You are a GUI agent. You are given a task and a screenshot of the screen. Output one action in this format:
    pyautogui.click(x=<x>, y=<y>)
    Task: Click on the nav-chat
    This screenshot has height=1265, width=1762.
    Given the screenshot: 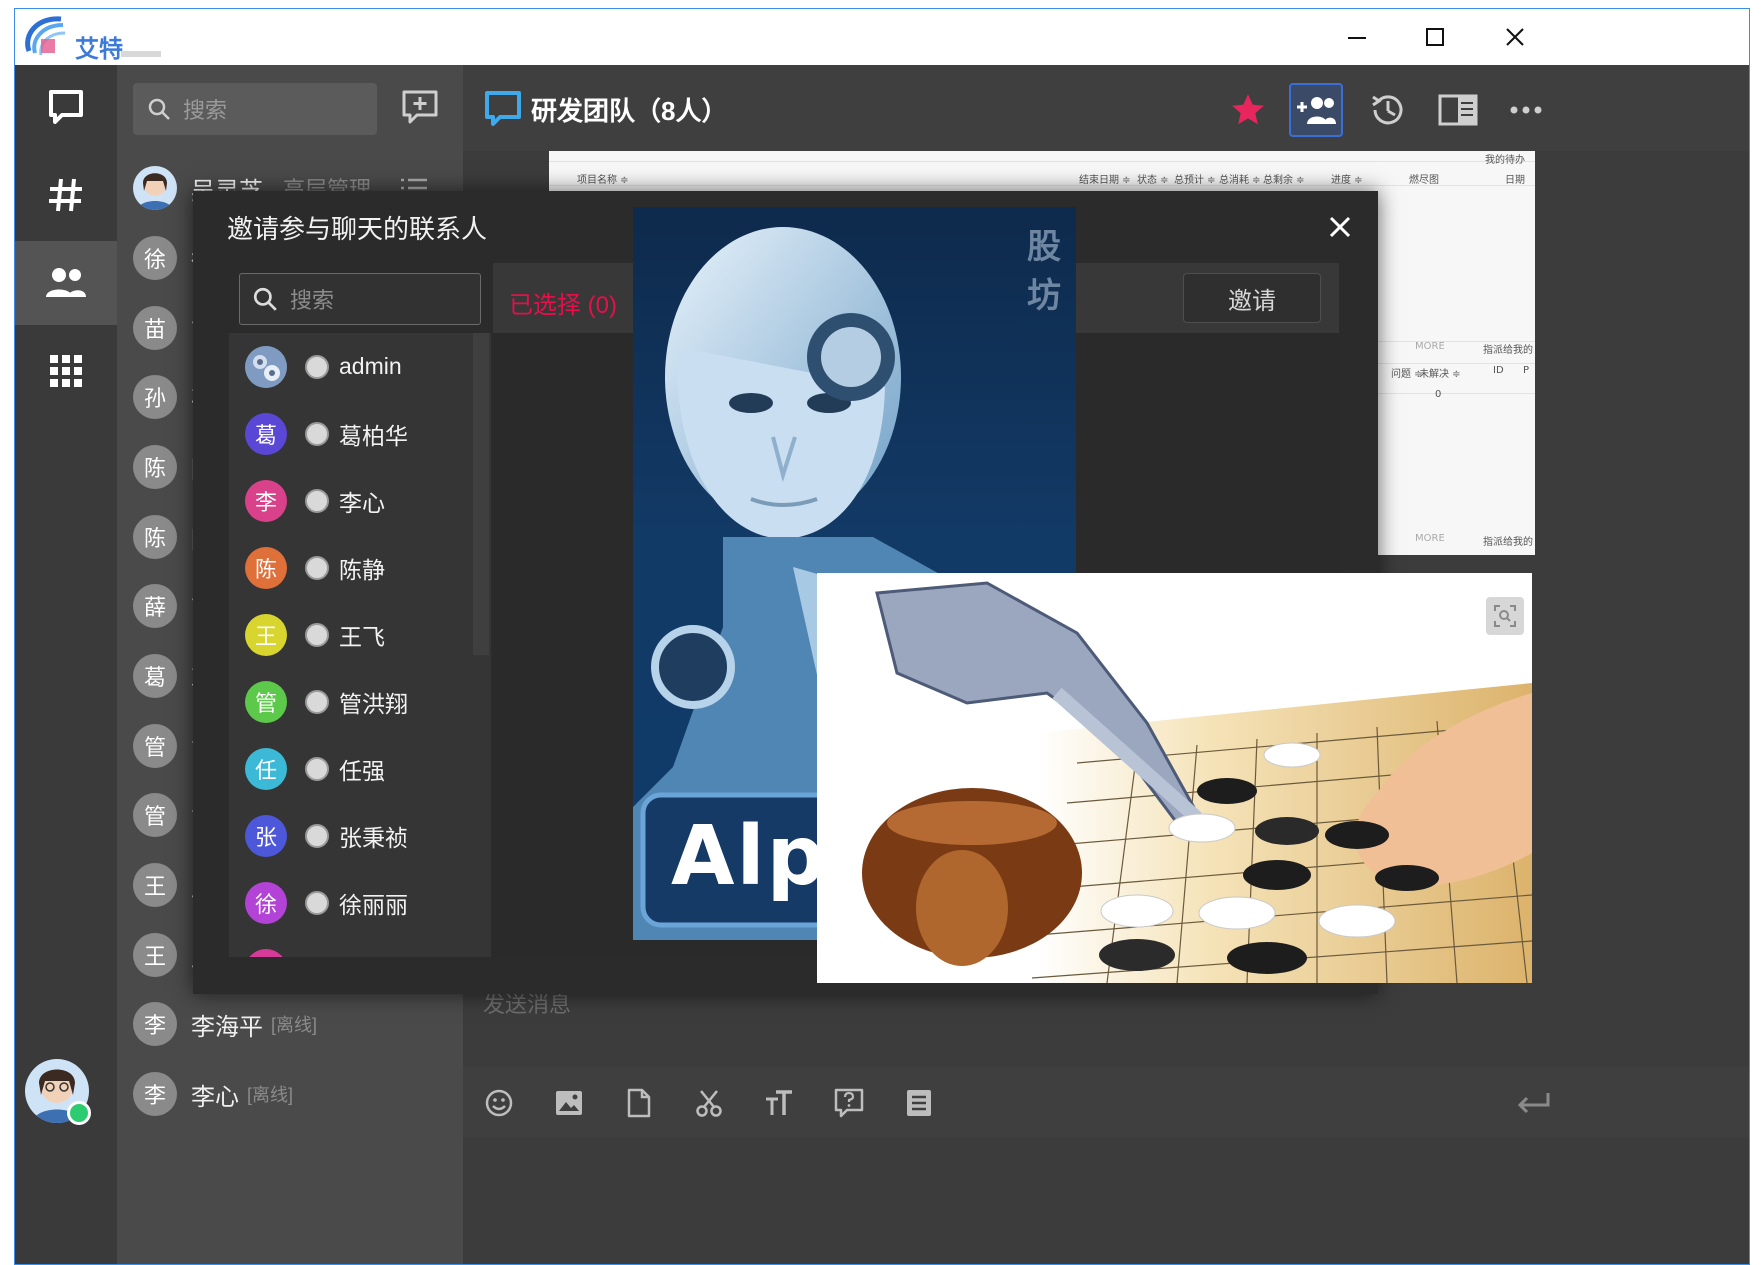 What is the action you would take?
    pyautogui.click(x=66, y=107)
    